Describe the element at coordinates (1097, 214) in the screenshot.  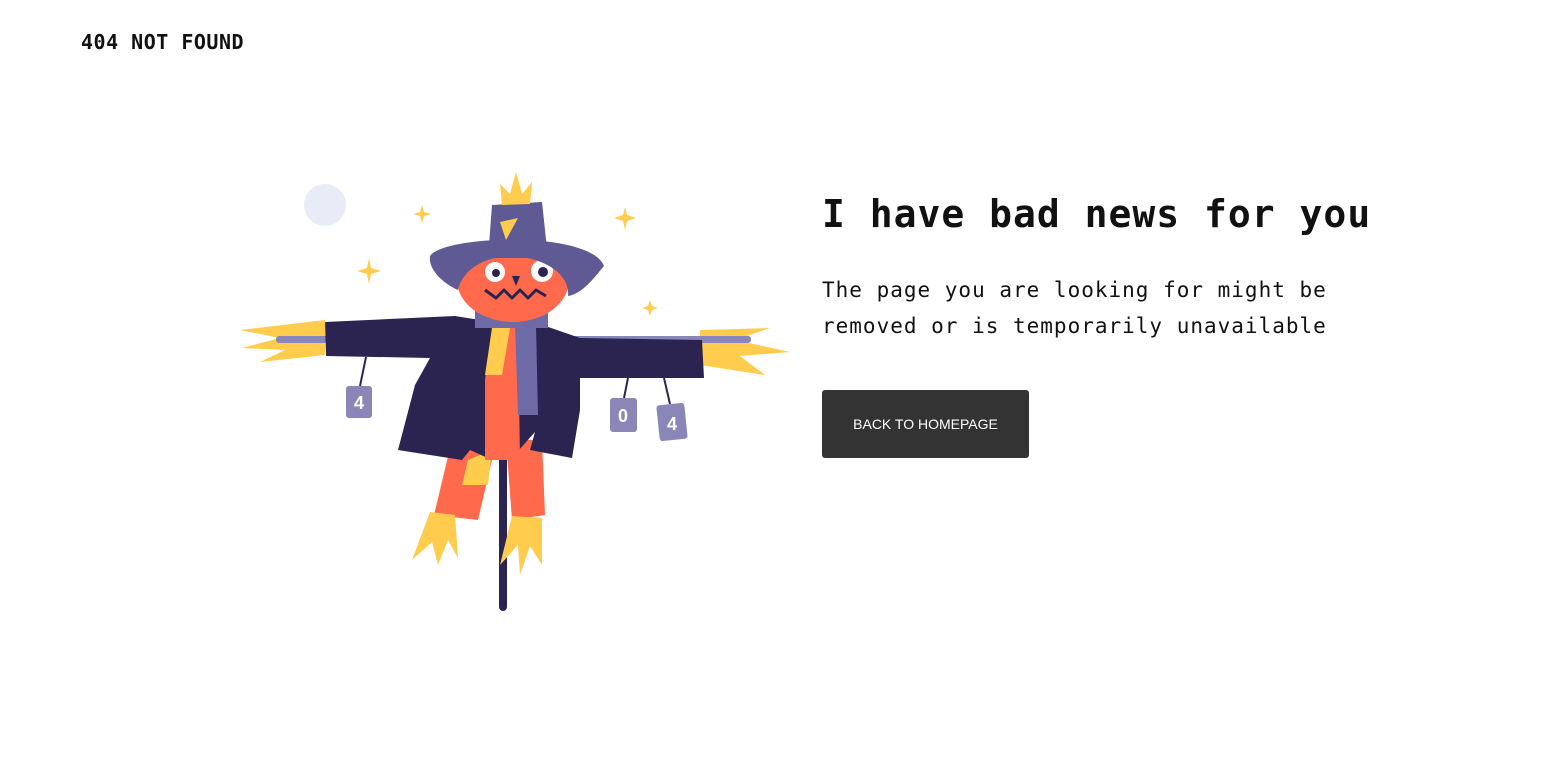
I see `headline: I have bad news for you` at that location.